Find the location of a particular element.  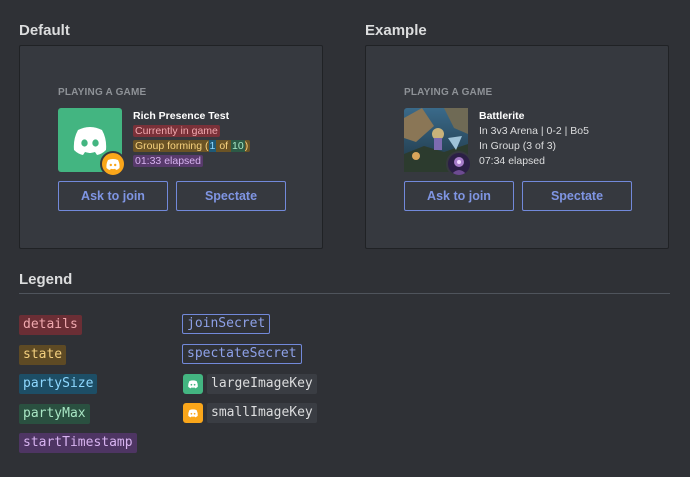

details-text: In 3v3 Arena | 0-2 | Bo5 is located at coordinates (534, 131).